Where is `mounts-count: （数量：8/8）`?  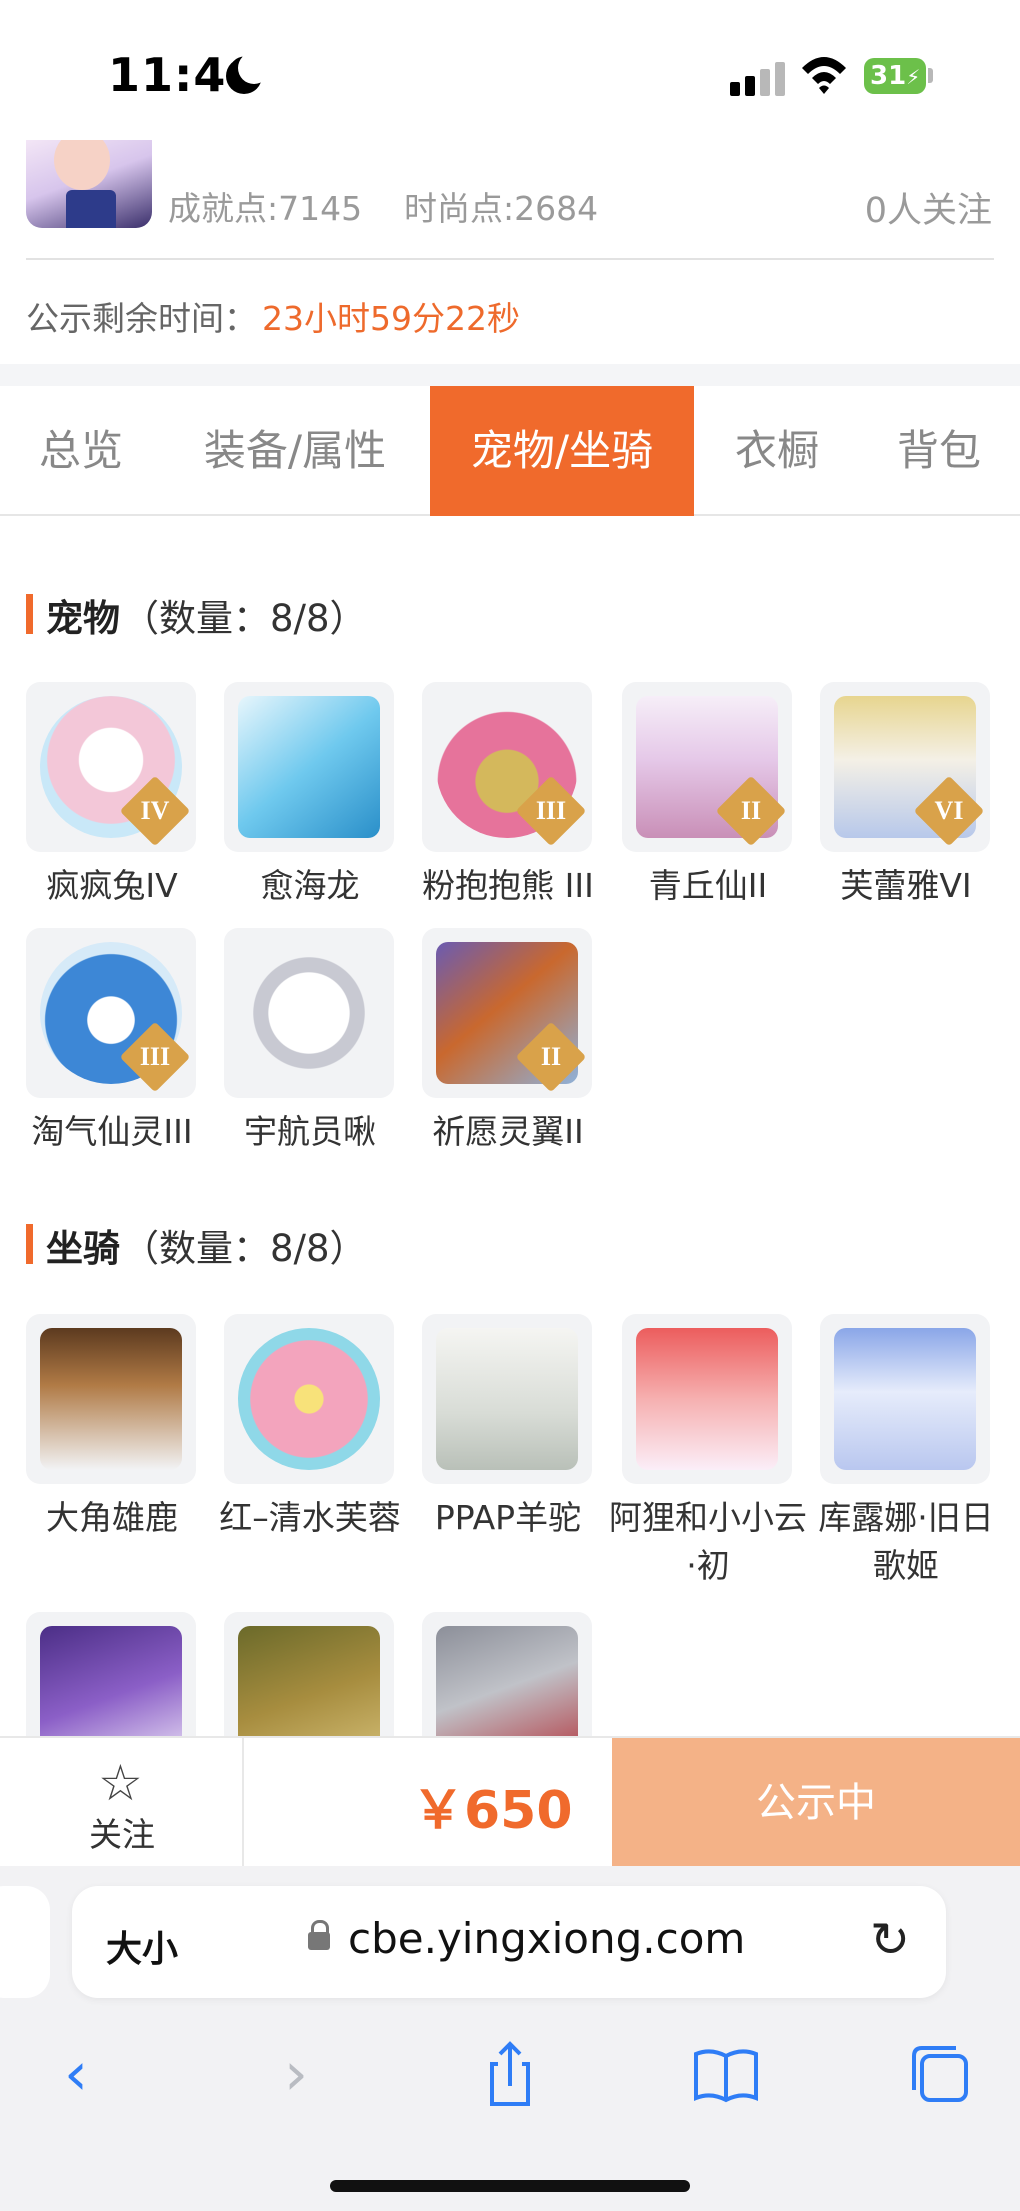
mounts-count: （数量：8/8） is located at coordinates (244, 1248).